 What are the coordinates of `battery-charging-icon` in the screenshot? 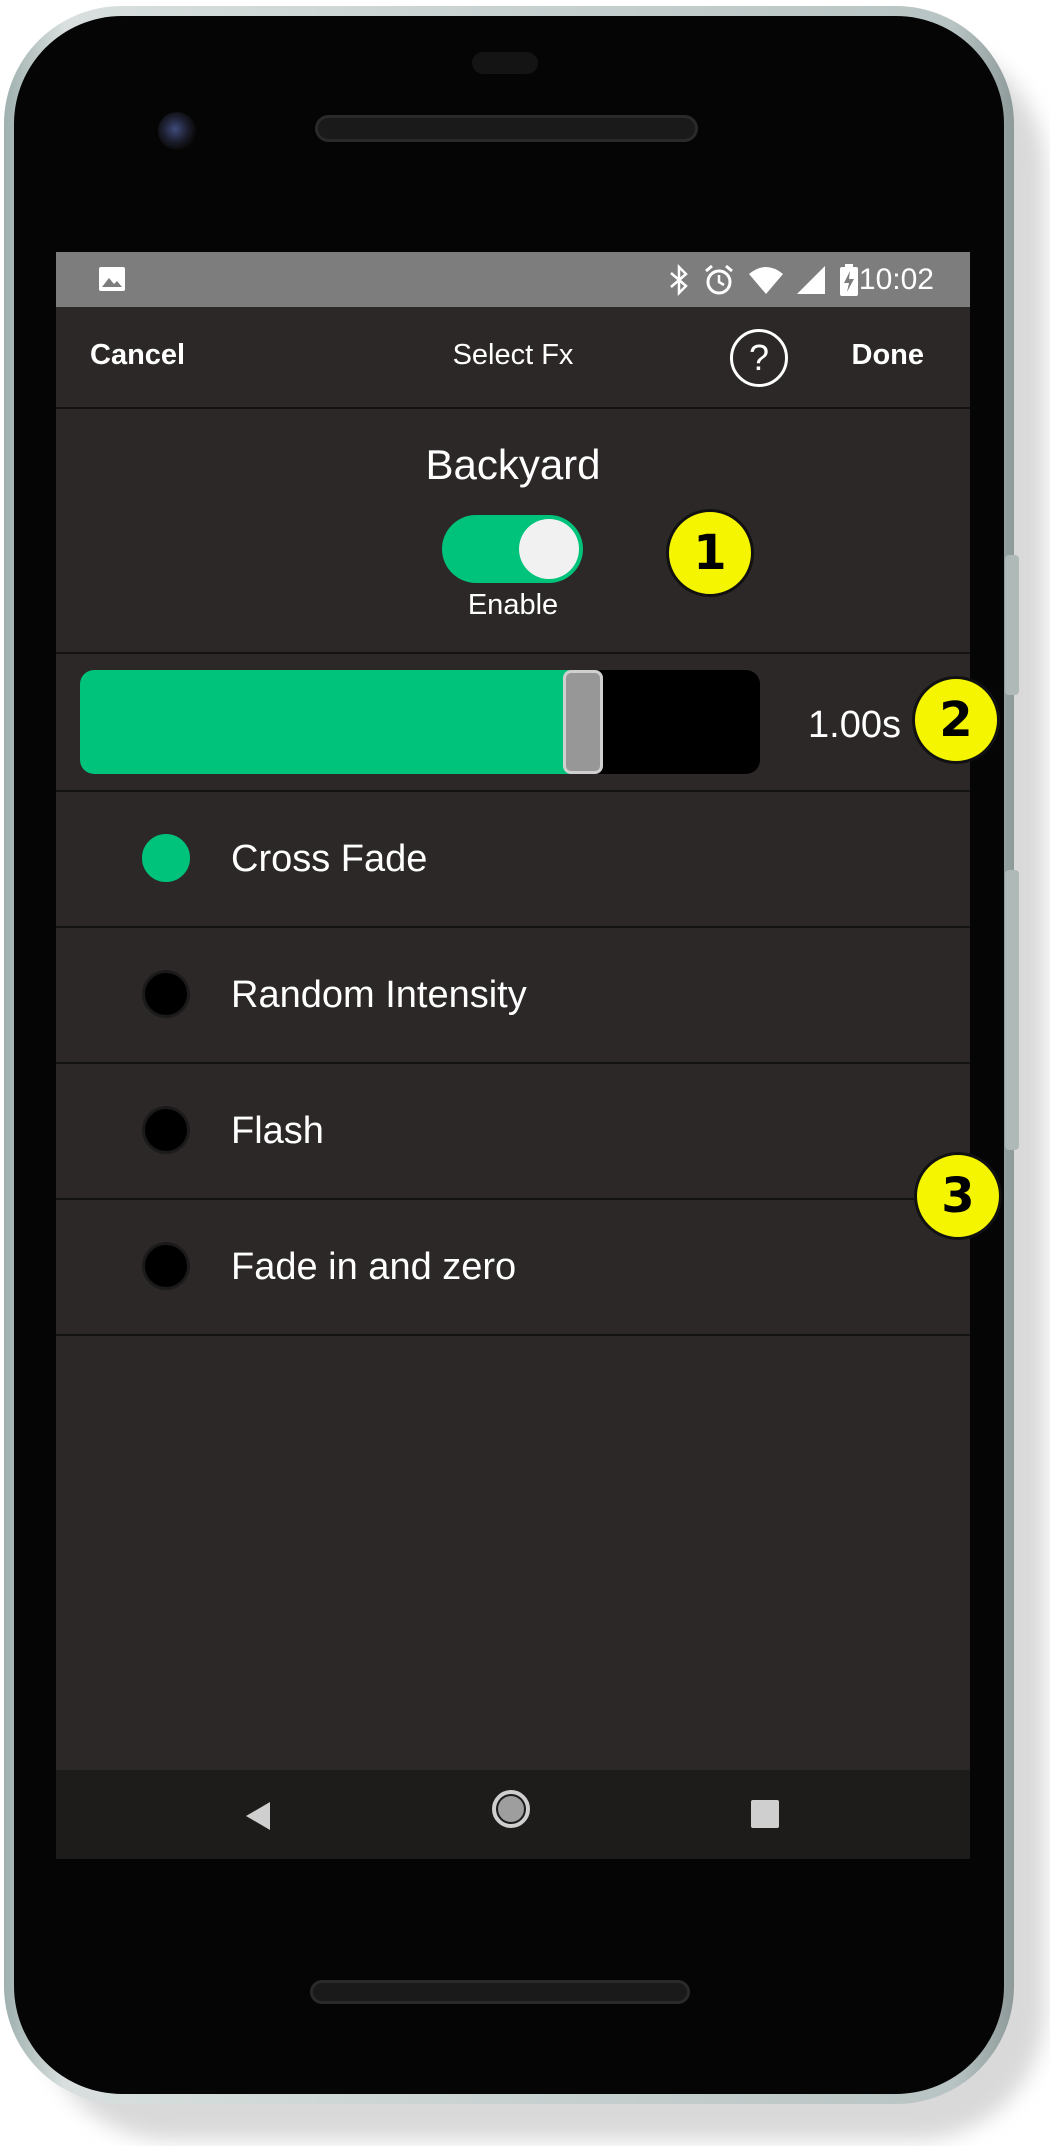 It's located at (849, 280).